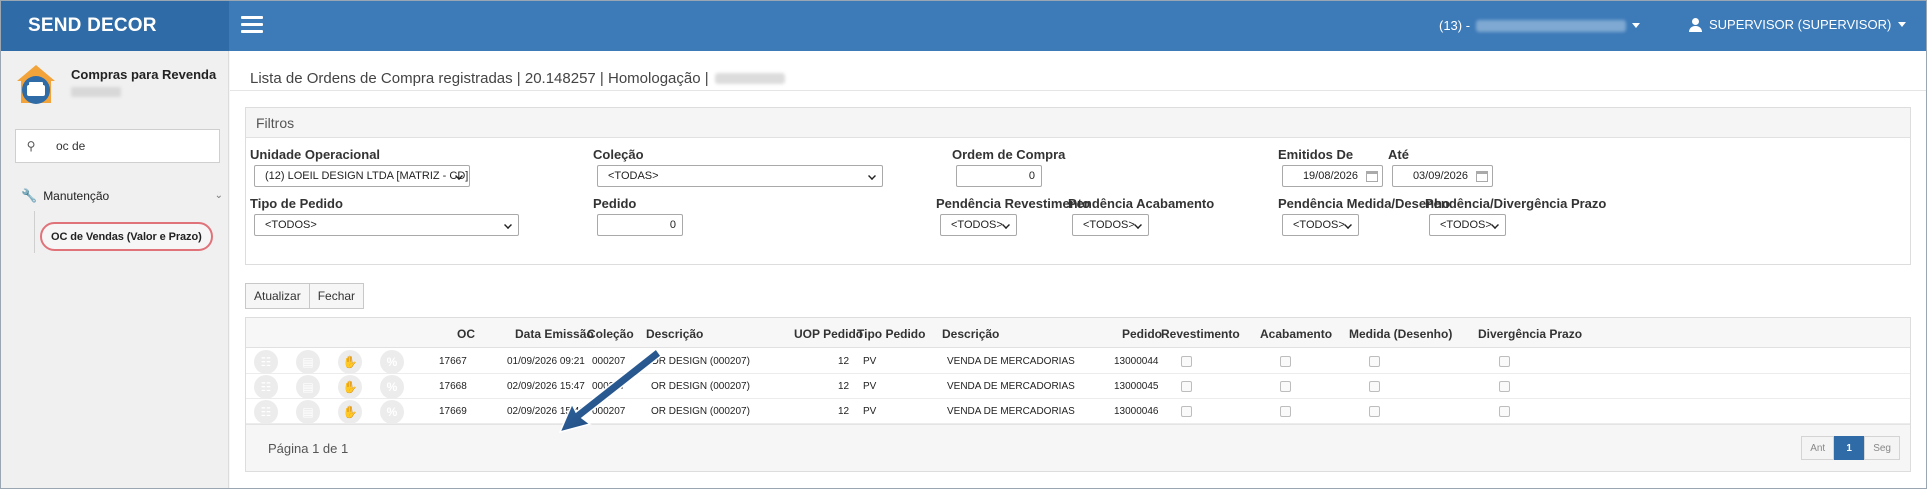 The height and width of the screenshot is (489, 1927). I want to click on module-subtitle-redacted, so click(96, 92).